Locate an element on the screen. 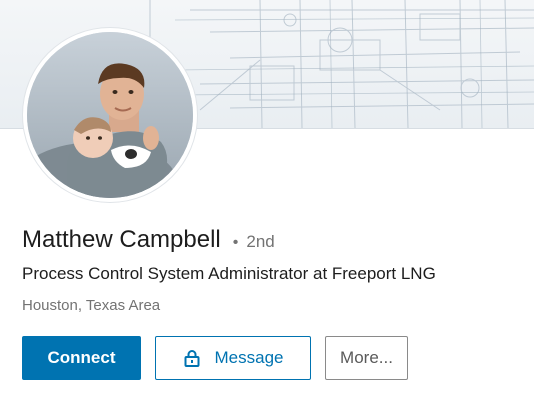 Image resolution: width=534 pixels, height=405 pixels. profile-name: Matthew Campbell is located at coordinates (121, 239).